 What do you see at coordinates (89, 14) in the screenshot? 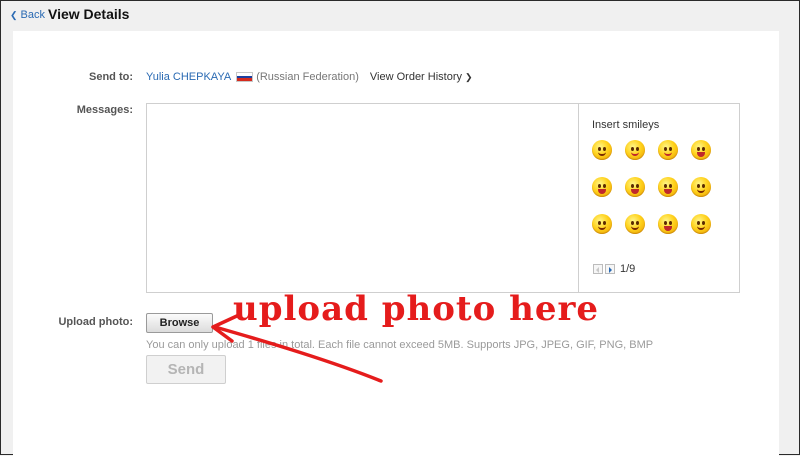
I see `page-title: View Details` at bounding box center [89, 14].